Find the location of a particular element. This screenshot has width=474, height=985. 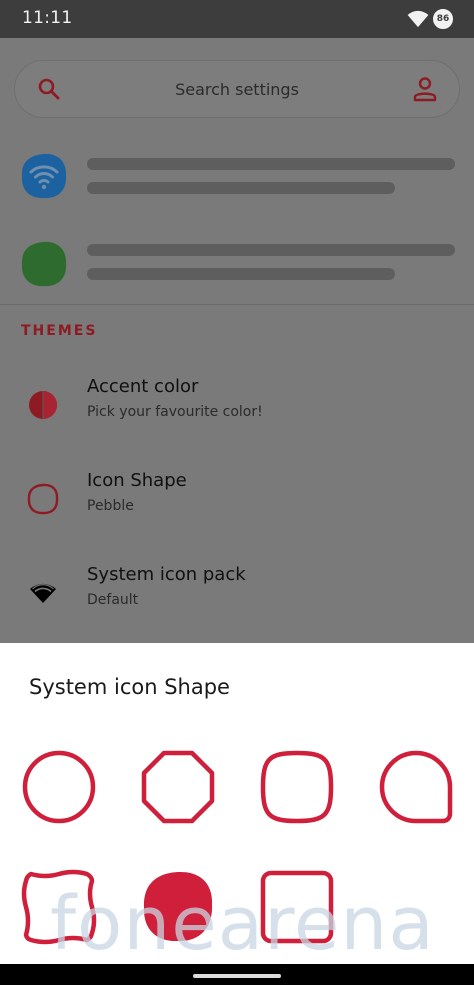

accent-color-subtitle: Pick your favourite color! is located at coordinates (175, 412).